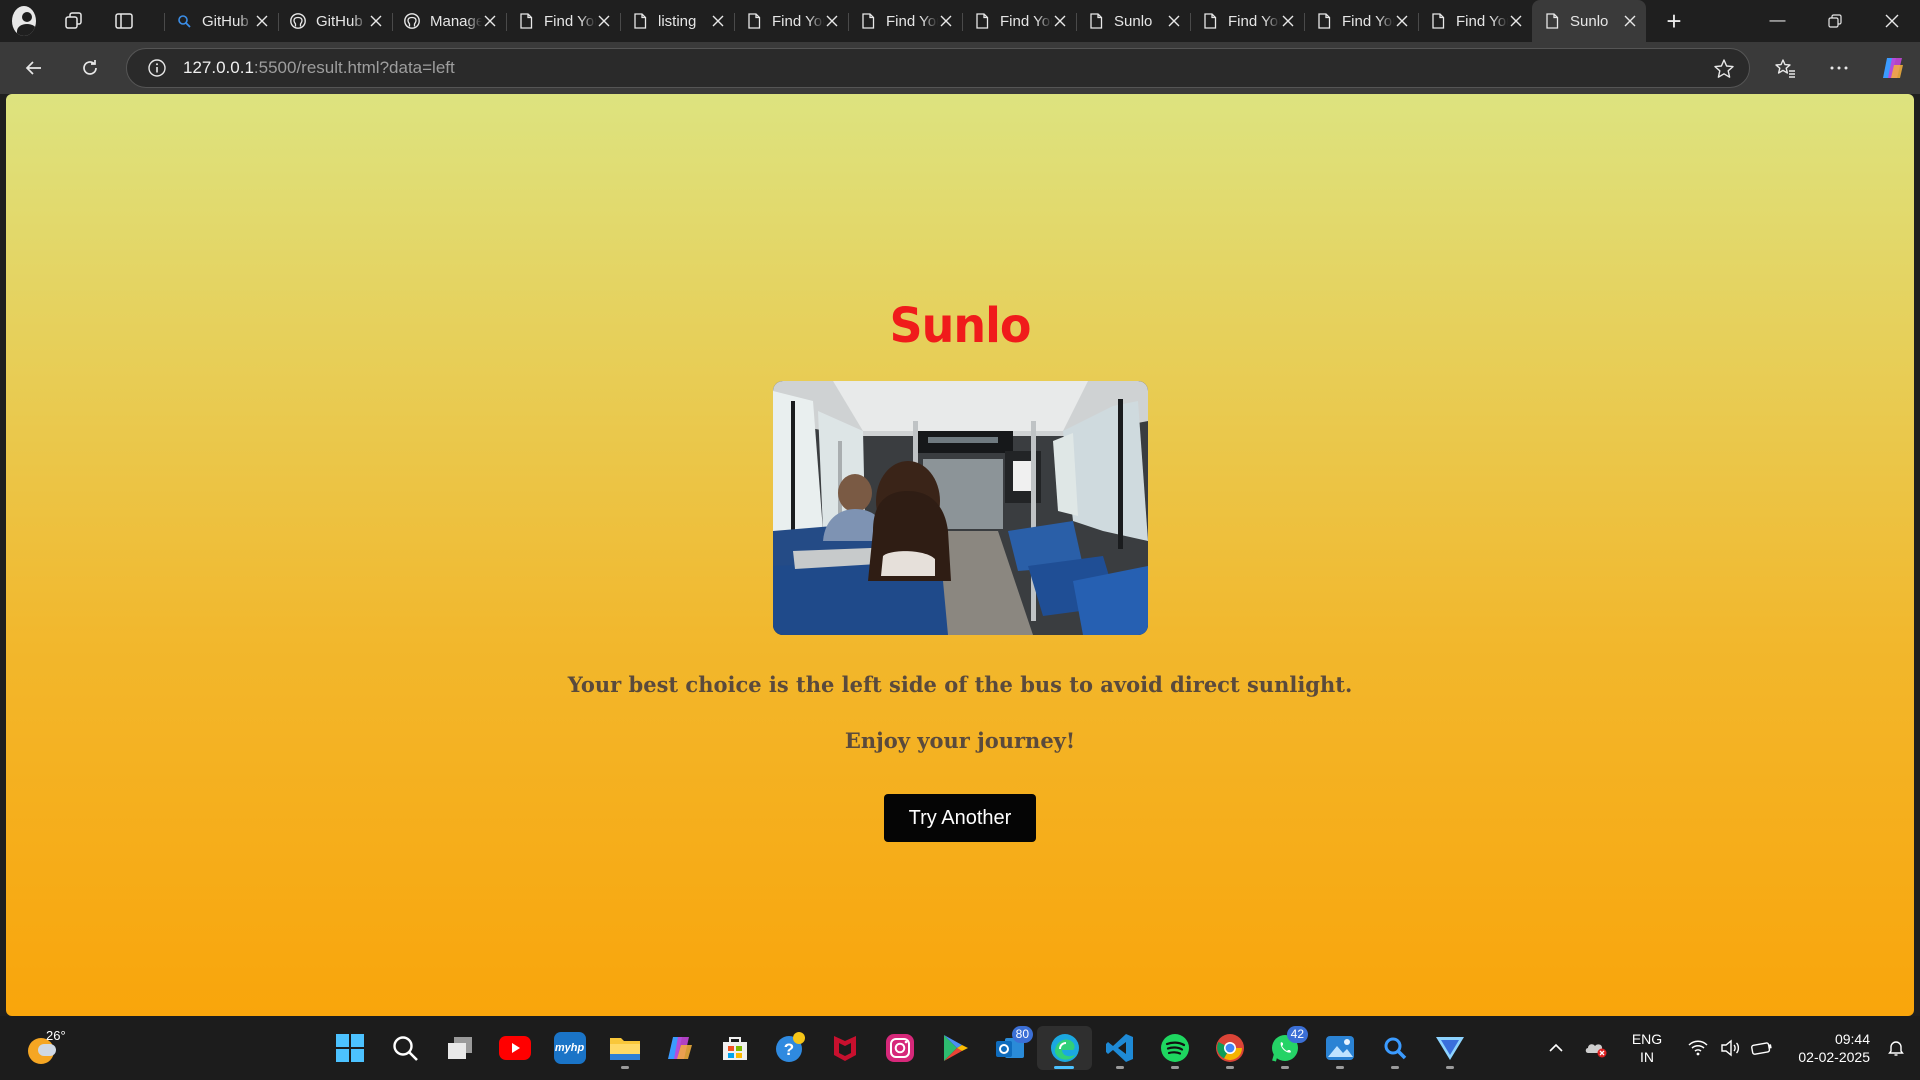 The image size is (1920, 1080). I want to click on get-help-icon: ?, so click(789, 1048).